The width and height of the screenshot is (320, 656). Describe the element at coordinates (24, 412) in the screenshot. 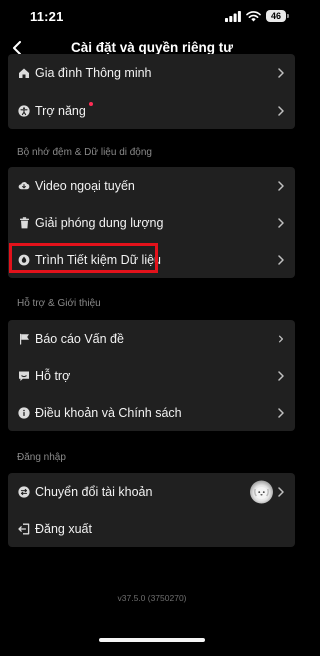

I see `info-icon` at that location.